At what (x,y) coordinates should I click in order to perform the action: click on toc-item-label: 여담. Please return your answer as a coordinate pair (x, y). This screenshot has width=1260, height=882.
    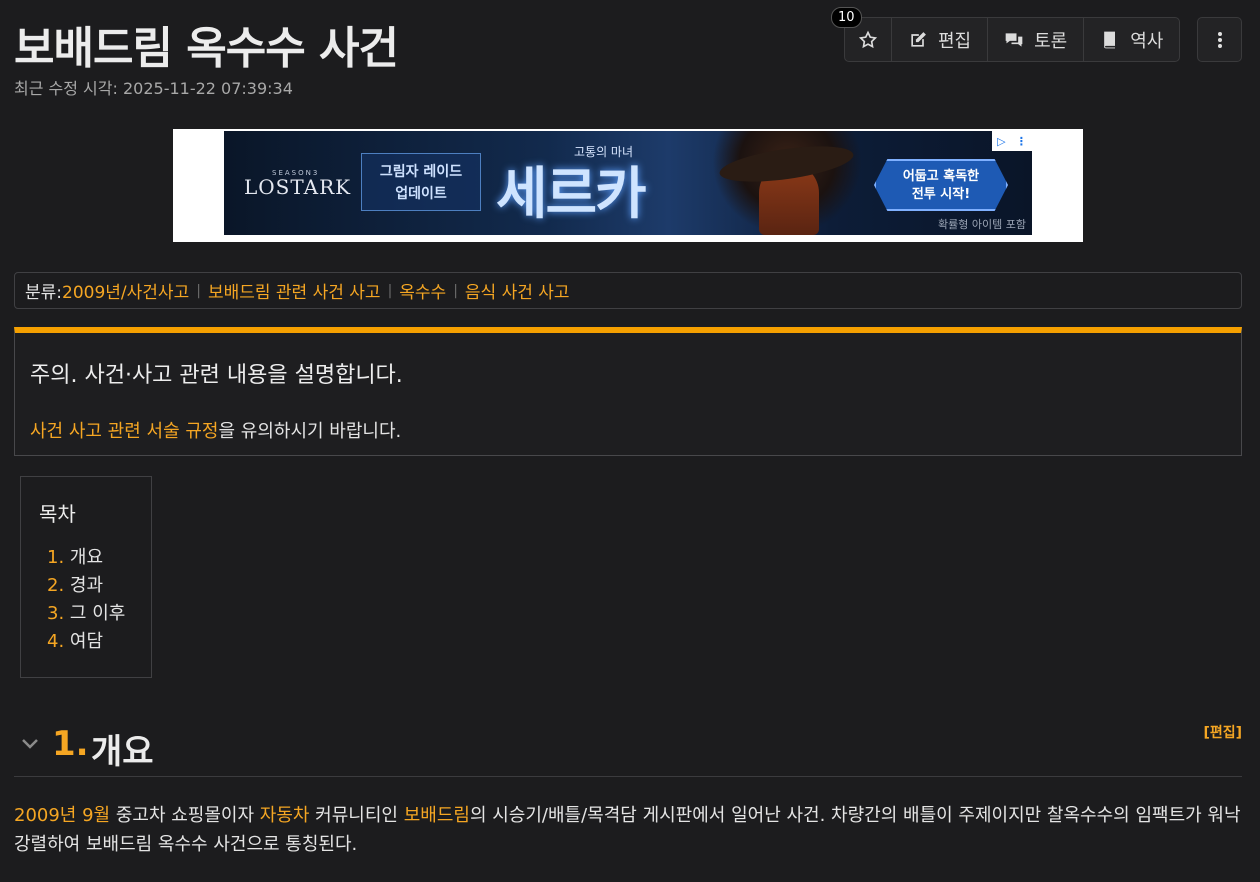
    Looking at the image, I should click on (86, 641).